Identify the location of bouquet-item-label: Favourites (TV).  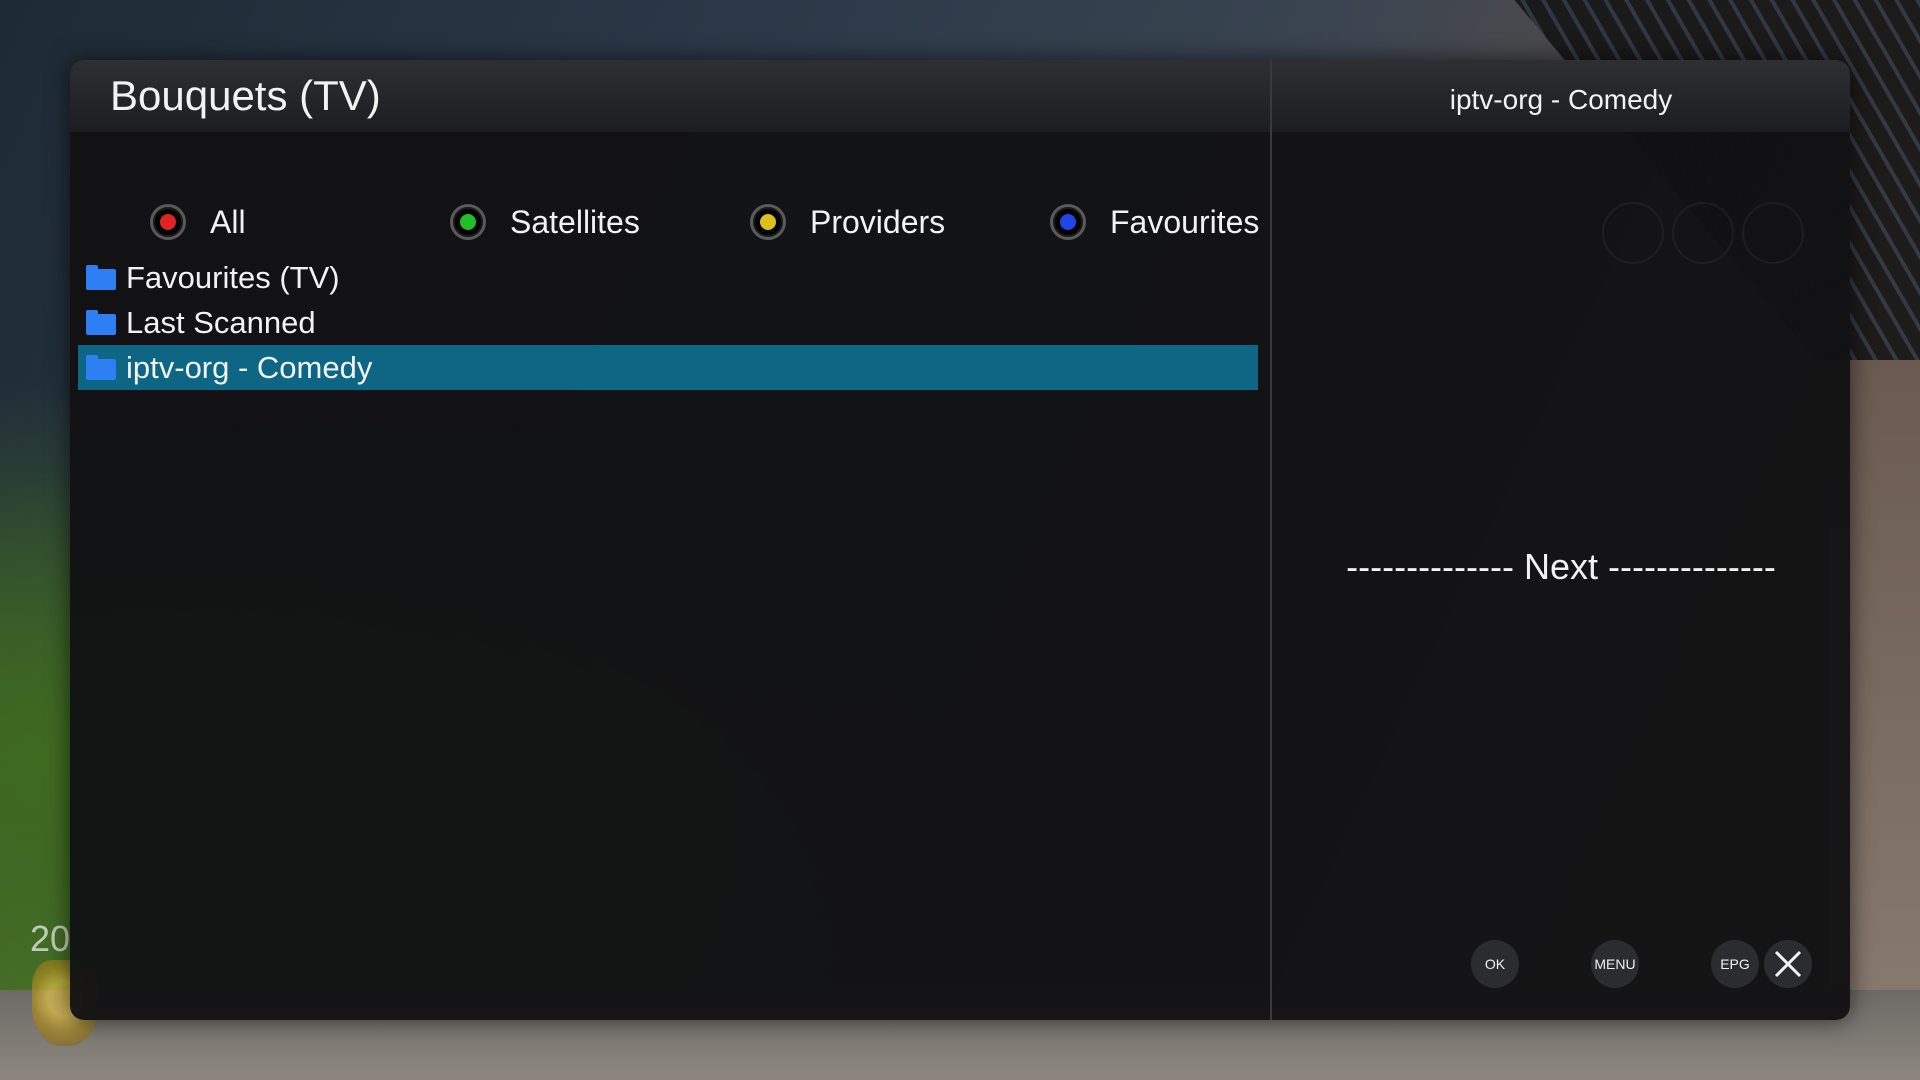
(233, 277).